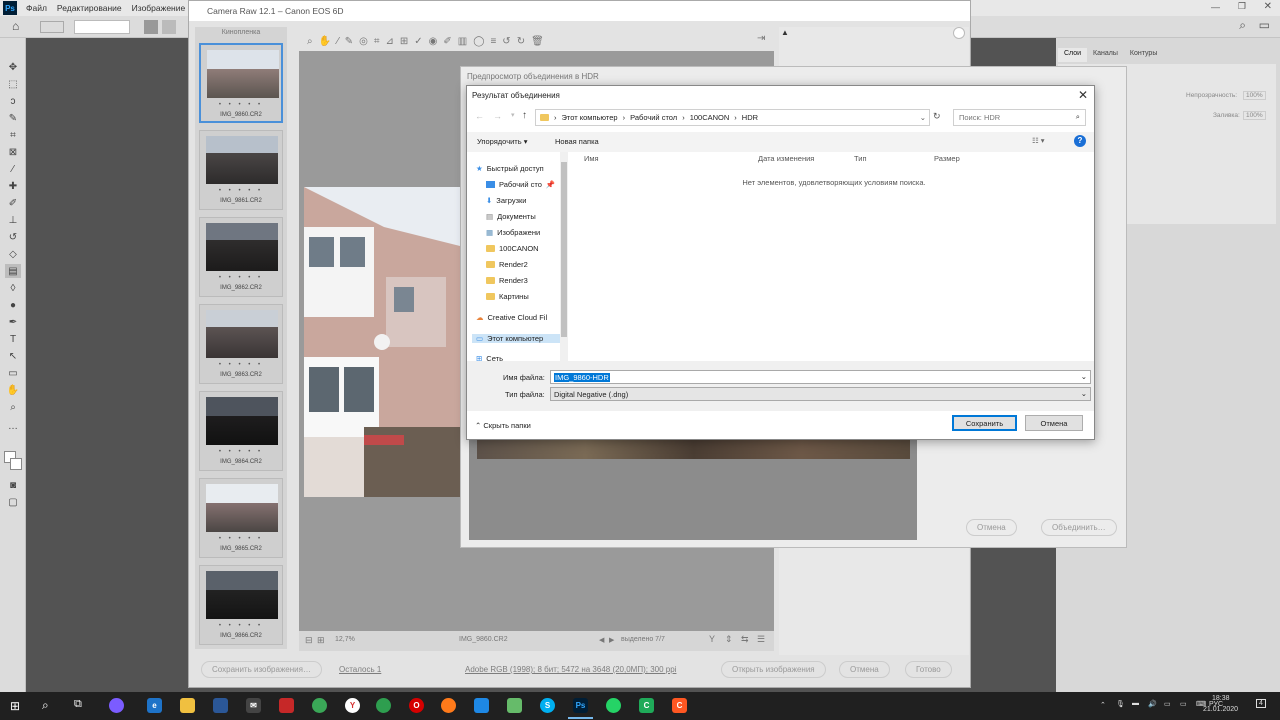  What do you see at coordinates (510, 168) in the screenshot?
I see `nav-quick-access: ★ Быстрый доступ` at bounding box center [510, 168].